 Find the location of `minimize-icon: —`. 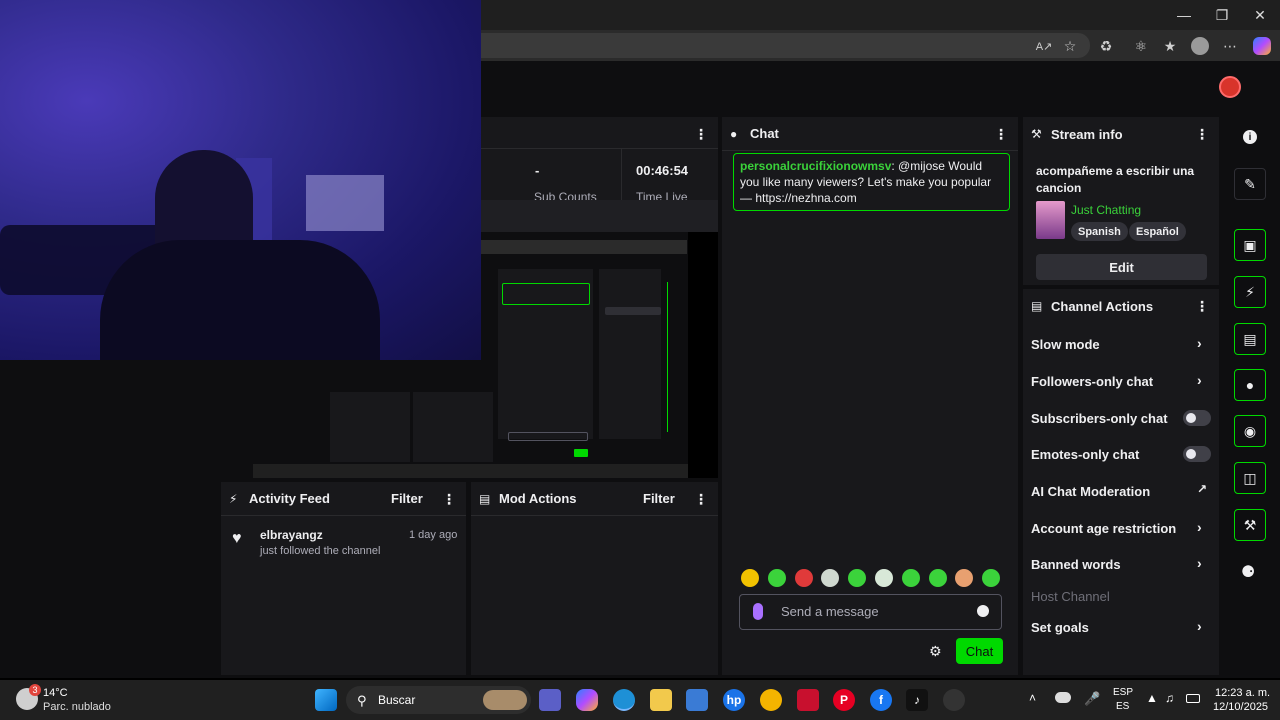

minimize-icon: — is located at coordinates (1184, 15).